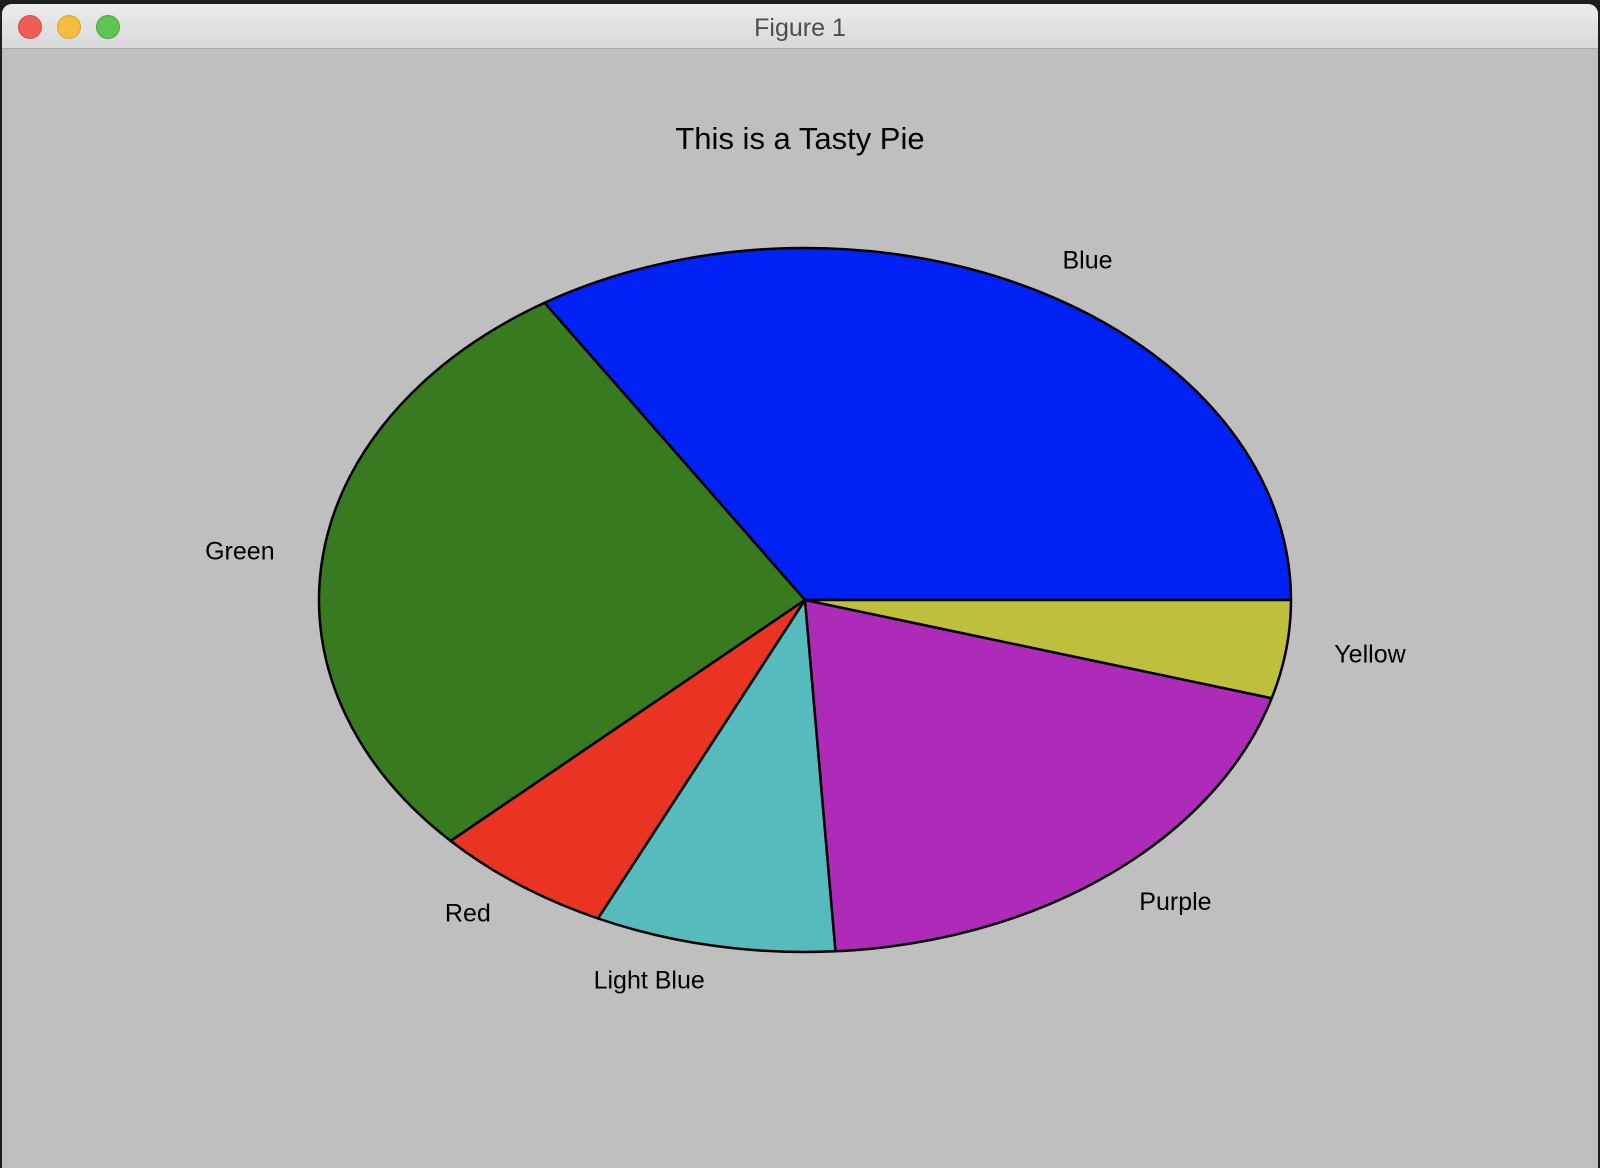 This screenshot has width=1600, height=1168. I want to click on pie-label-blue: Blue, so click(1088, 261).